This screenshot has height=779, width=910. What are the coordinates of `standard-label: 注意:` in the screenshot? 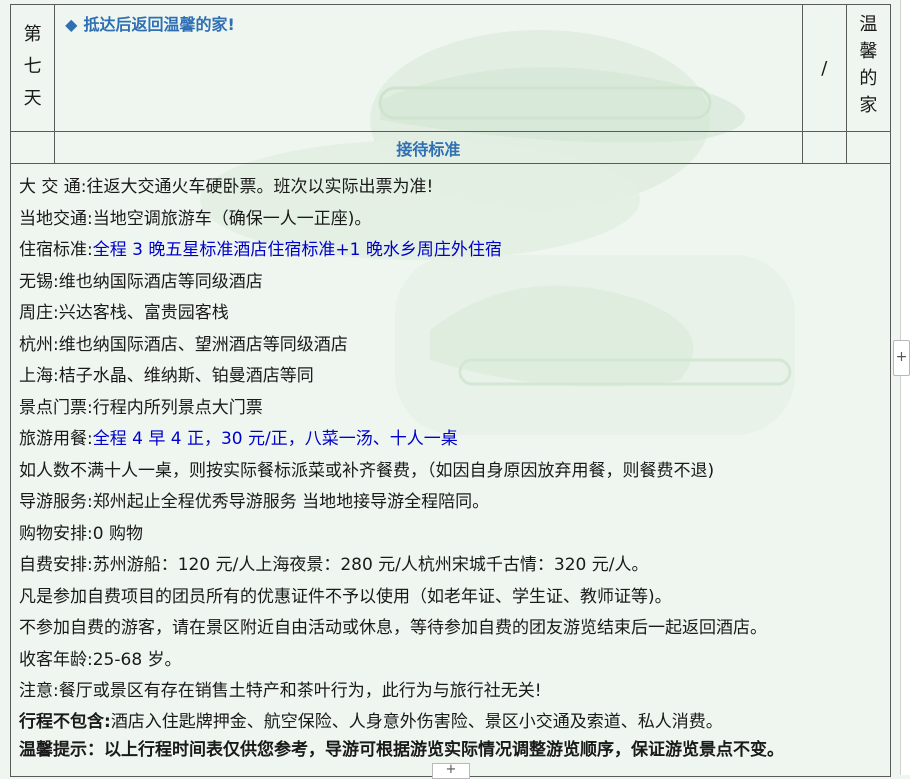 It's located at (39, 691).